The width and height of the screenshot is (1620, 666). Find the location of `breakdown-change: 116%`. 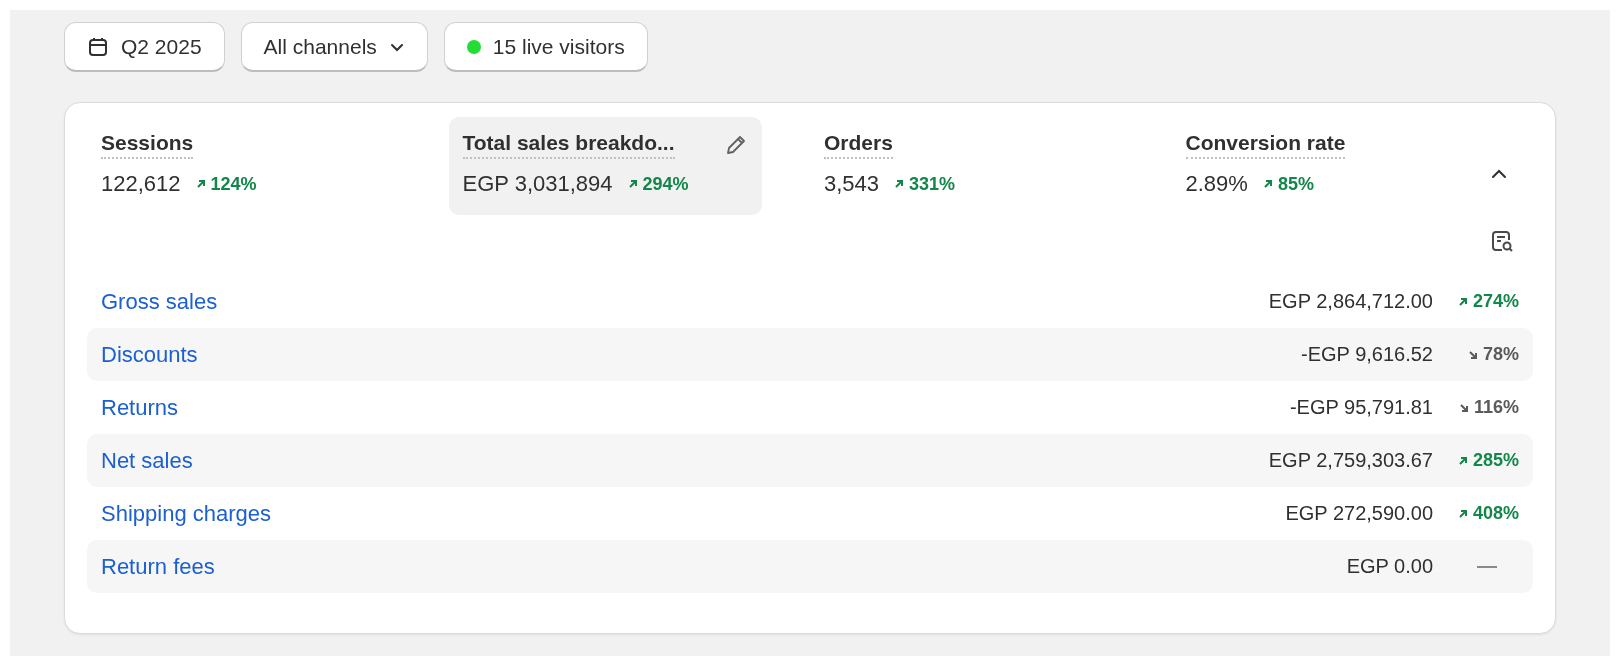

breakdown-change: 116% is located at coordinates (1496, 407).